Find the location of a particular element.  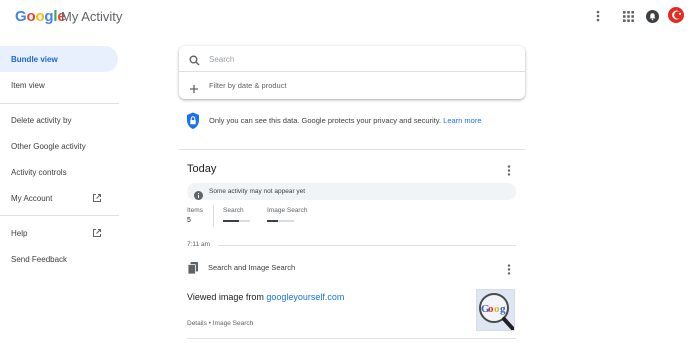

stat-divider is located at coordinates (213, 216).